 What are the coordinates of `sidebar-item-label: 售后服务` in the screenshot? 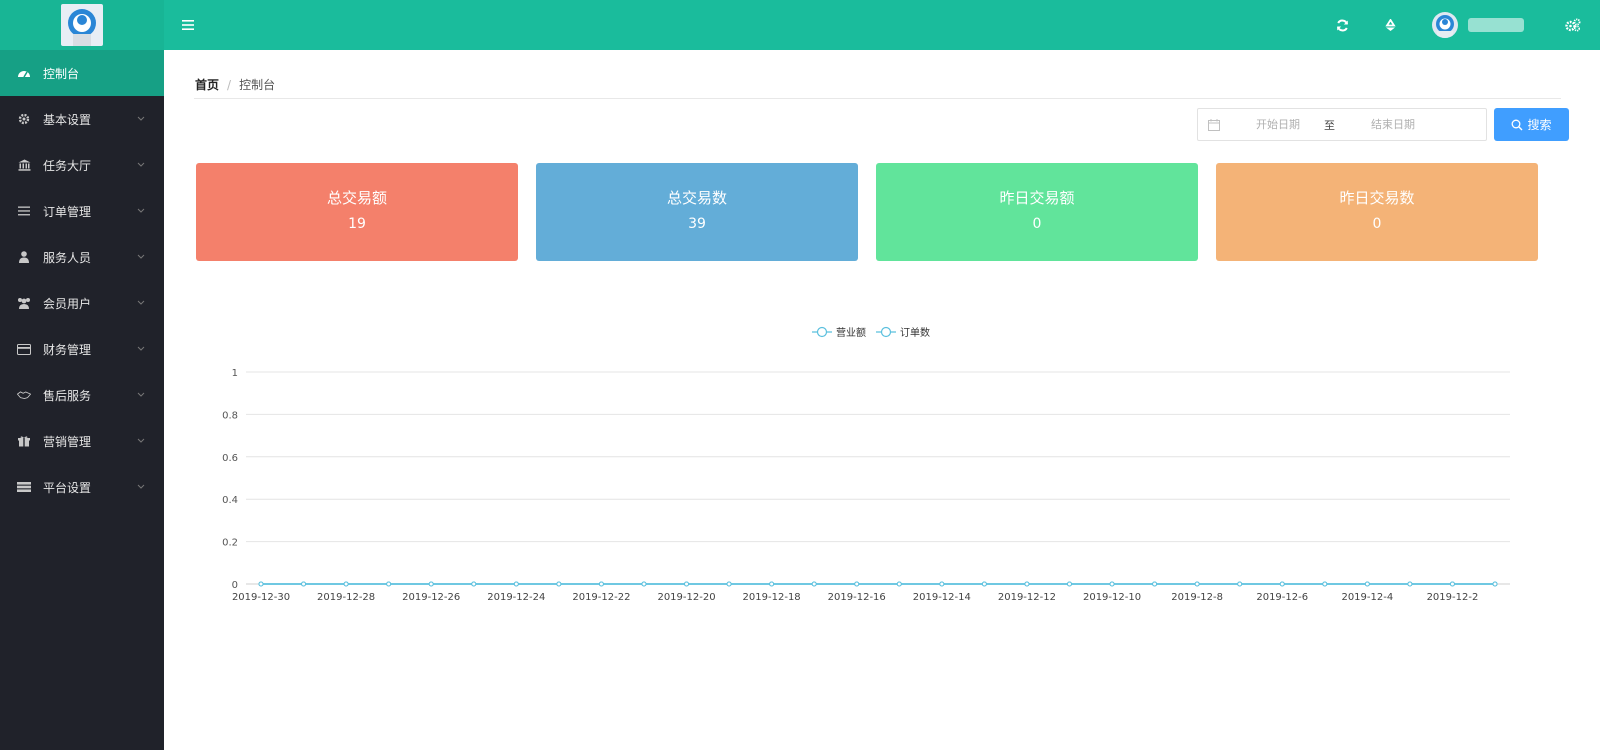 It's located at (67, 395).